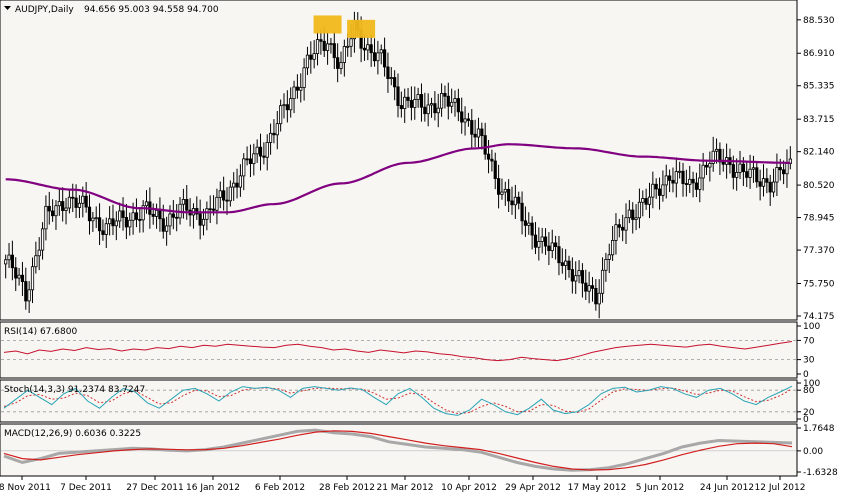 The width and height of the screenshot is (845, 501). Describe the element at coordinates (819, 87) in the screenshot. I see `price-tick-label: 85.335` at that location.